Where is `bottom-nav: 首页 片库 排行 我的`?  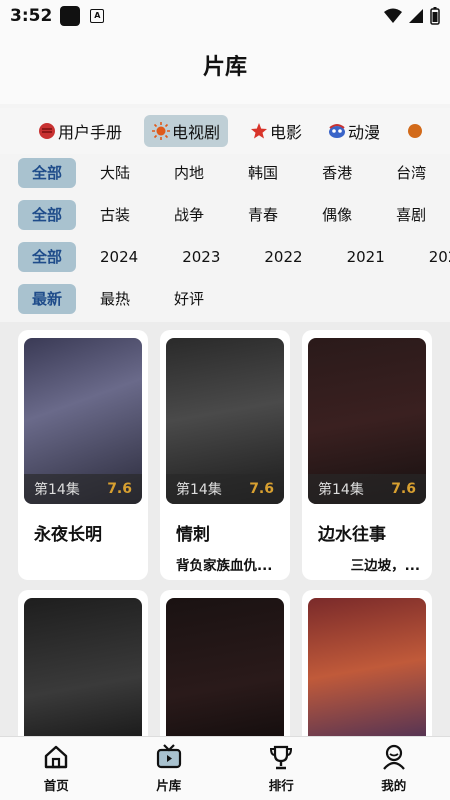
bottom-nav: 首页 片库 排行 我的 is located at coordinates (225, 768).